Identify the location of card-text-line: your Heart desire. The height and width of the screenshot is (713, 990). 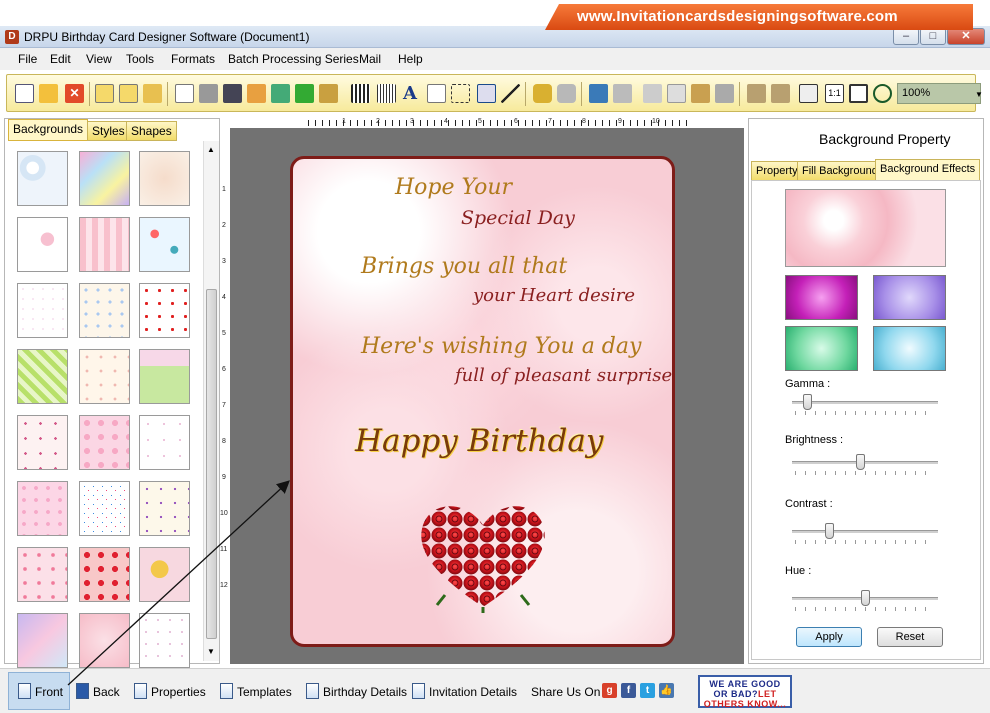
(554, 295).